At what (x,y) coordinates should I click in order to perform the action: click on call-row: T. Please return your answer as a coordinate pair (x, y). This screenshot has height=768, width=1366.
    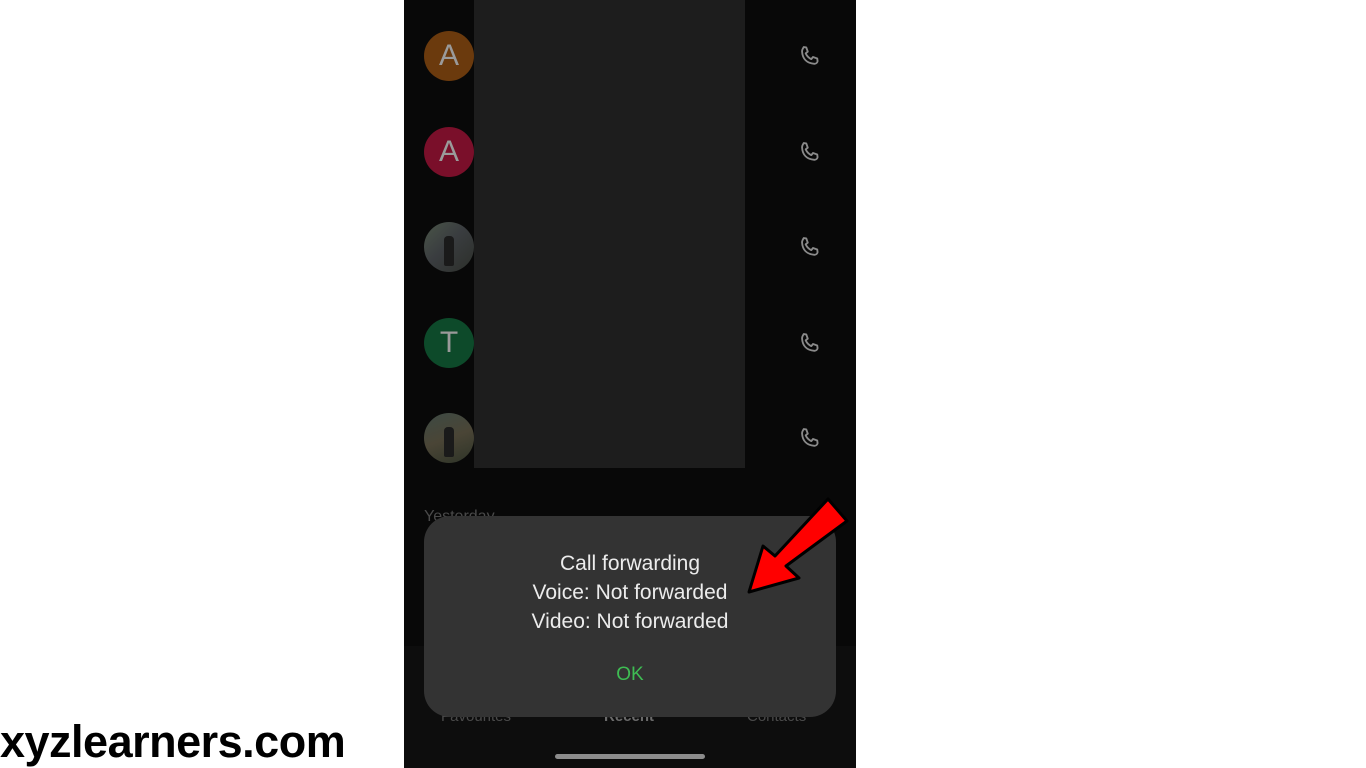
    Looking at the image, I should click on (630, 343).